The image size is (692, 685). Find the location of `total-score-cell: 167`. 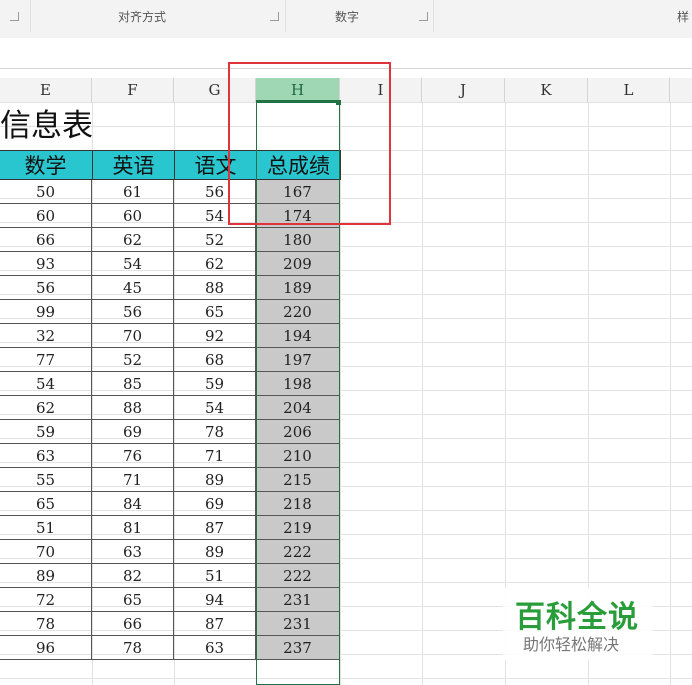

total-score-cell: 167 is located at coordinates (298, 192).